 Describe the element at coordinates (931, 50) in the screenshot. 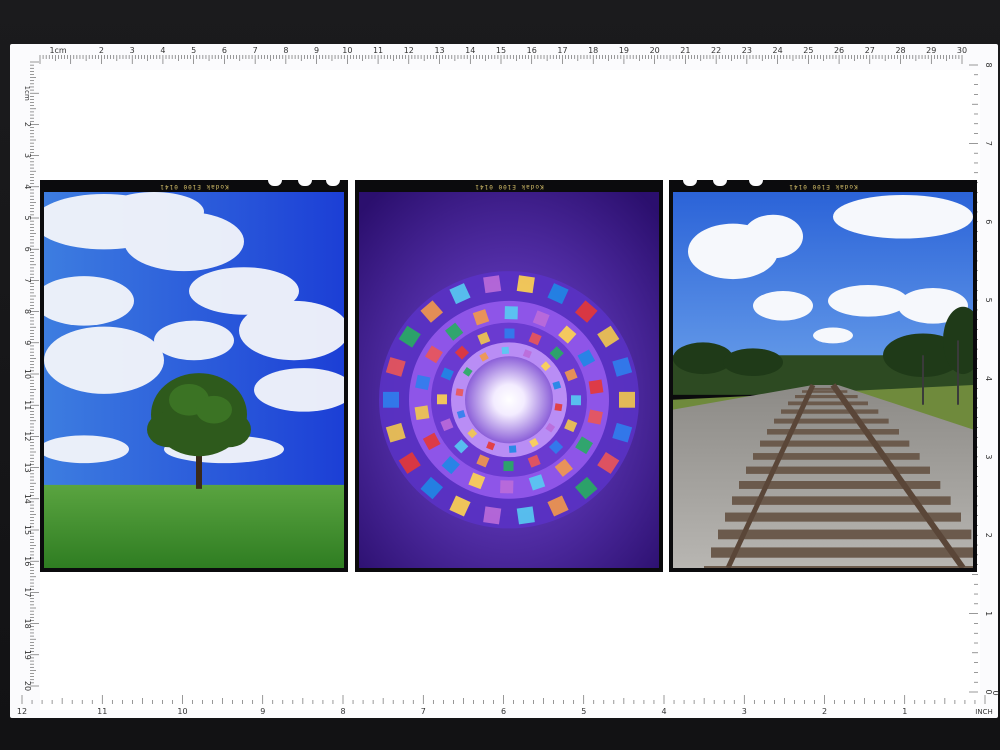

I see `ruler-label: 29` at that location.